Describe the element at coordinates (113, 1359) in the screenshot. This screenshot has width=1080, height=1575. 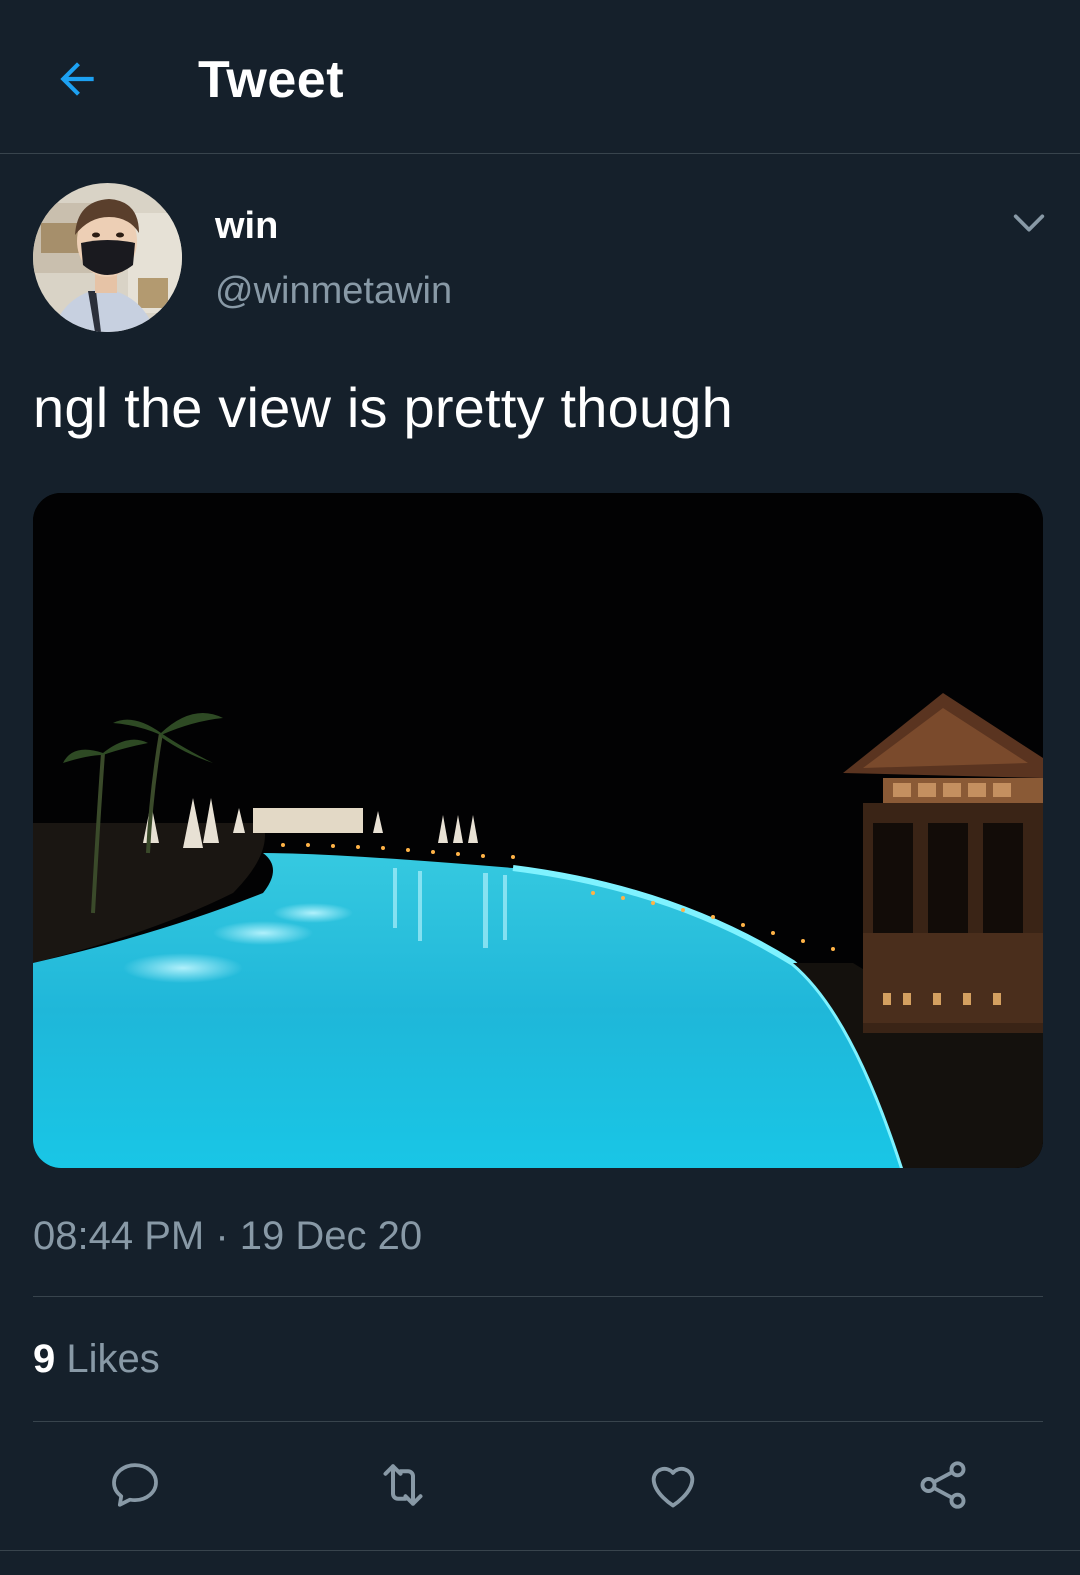
I see `likes-label: Likes` at that location.